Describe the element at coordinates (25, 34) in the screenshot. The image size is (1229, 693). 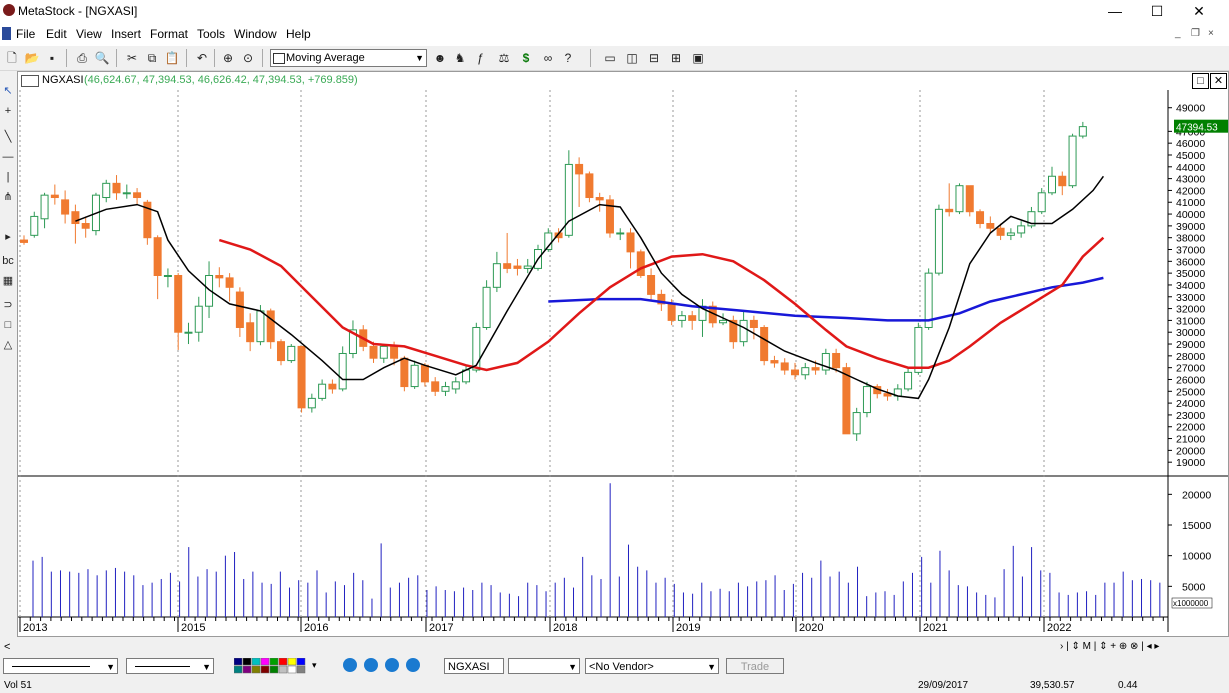
I see `menu-file: File` at that location.